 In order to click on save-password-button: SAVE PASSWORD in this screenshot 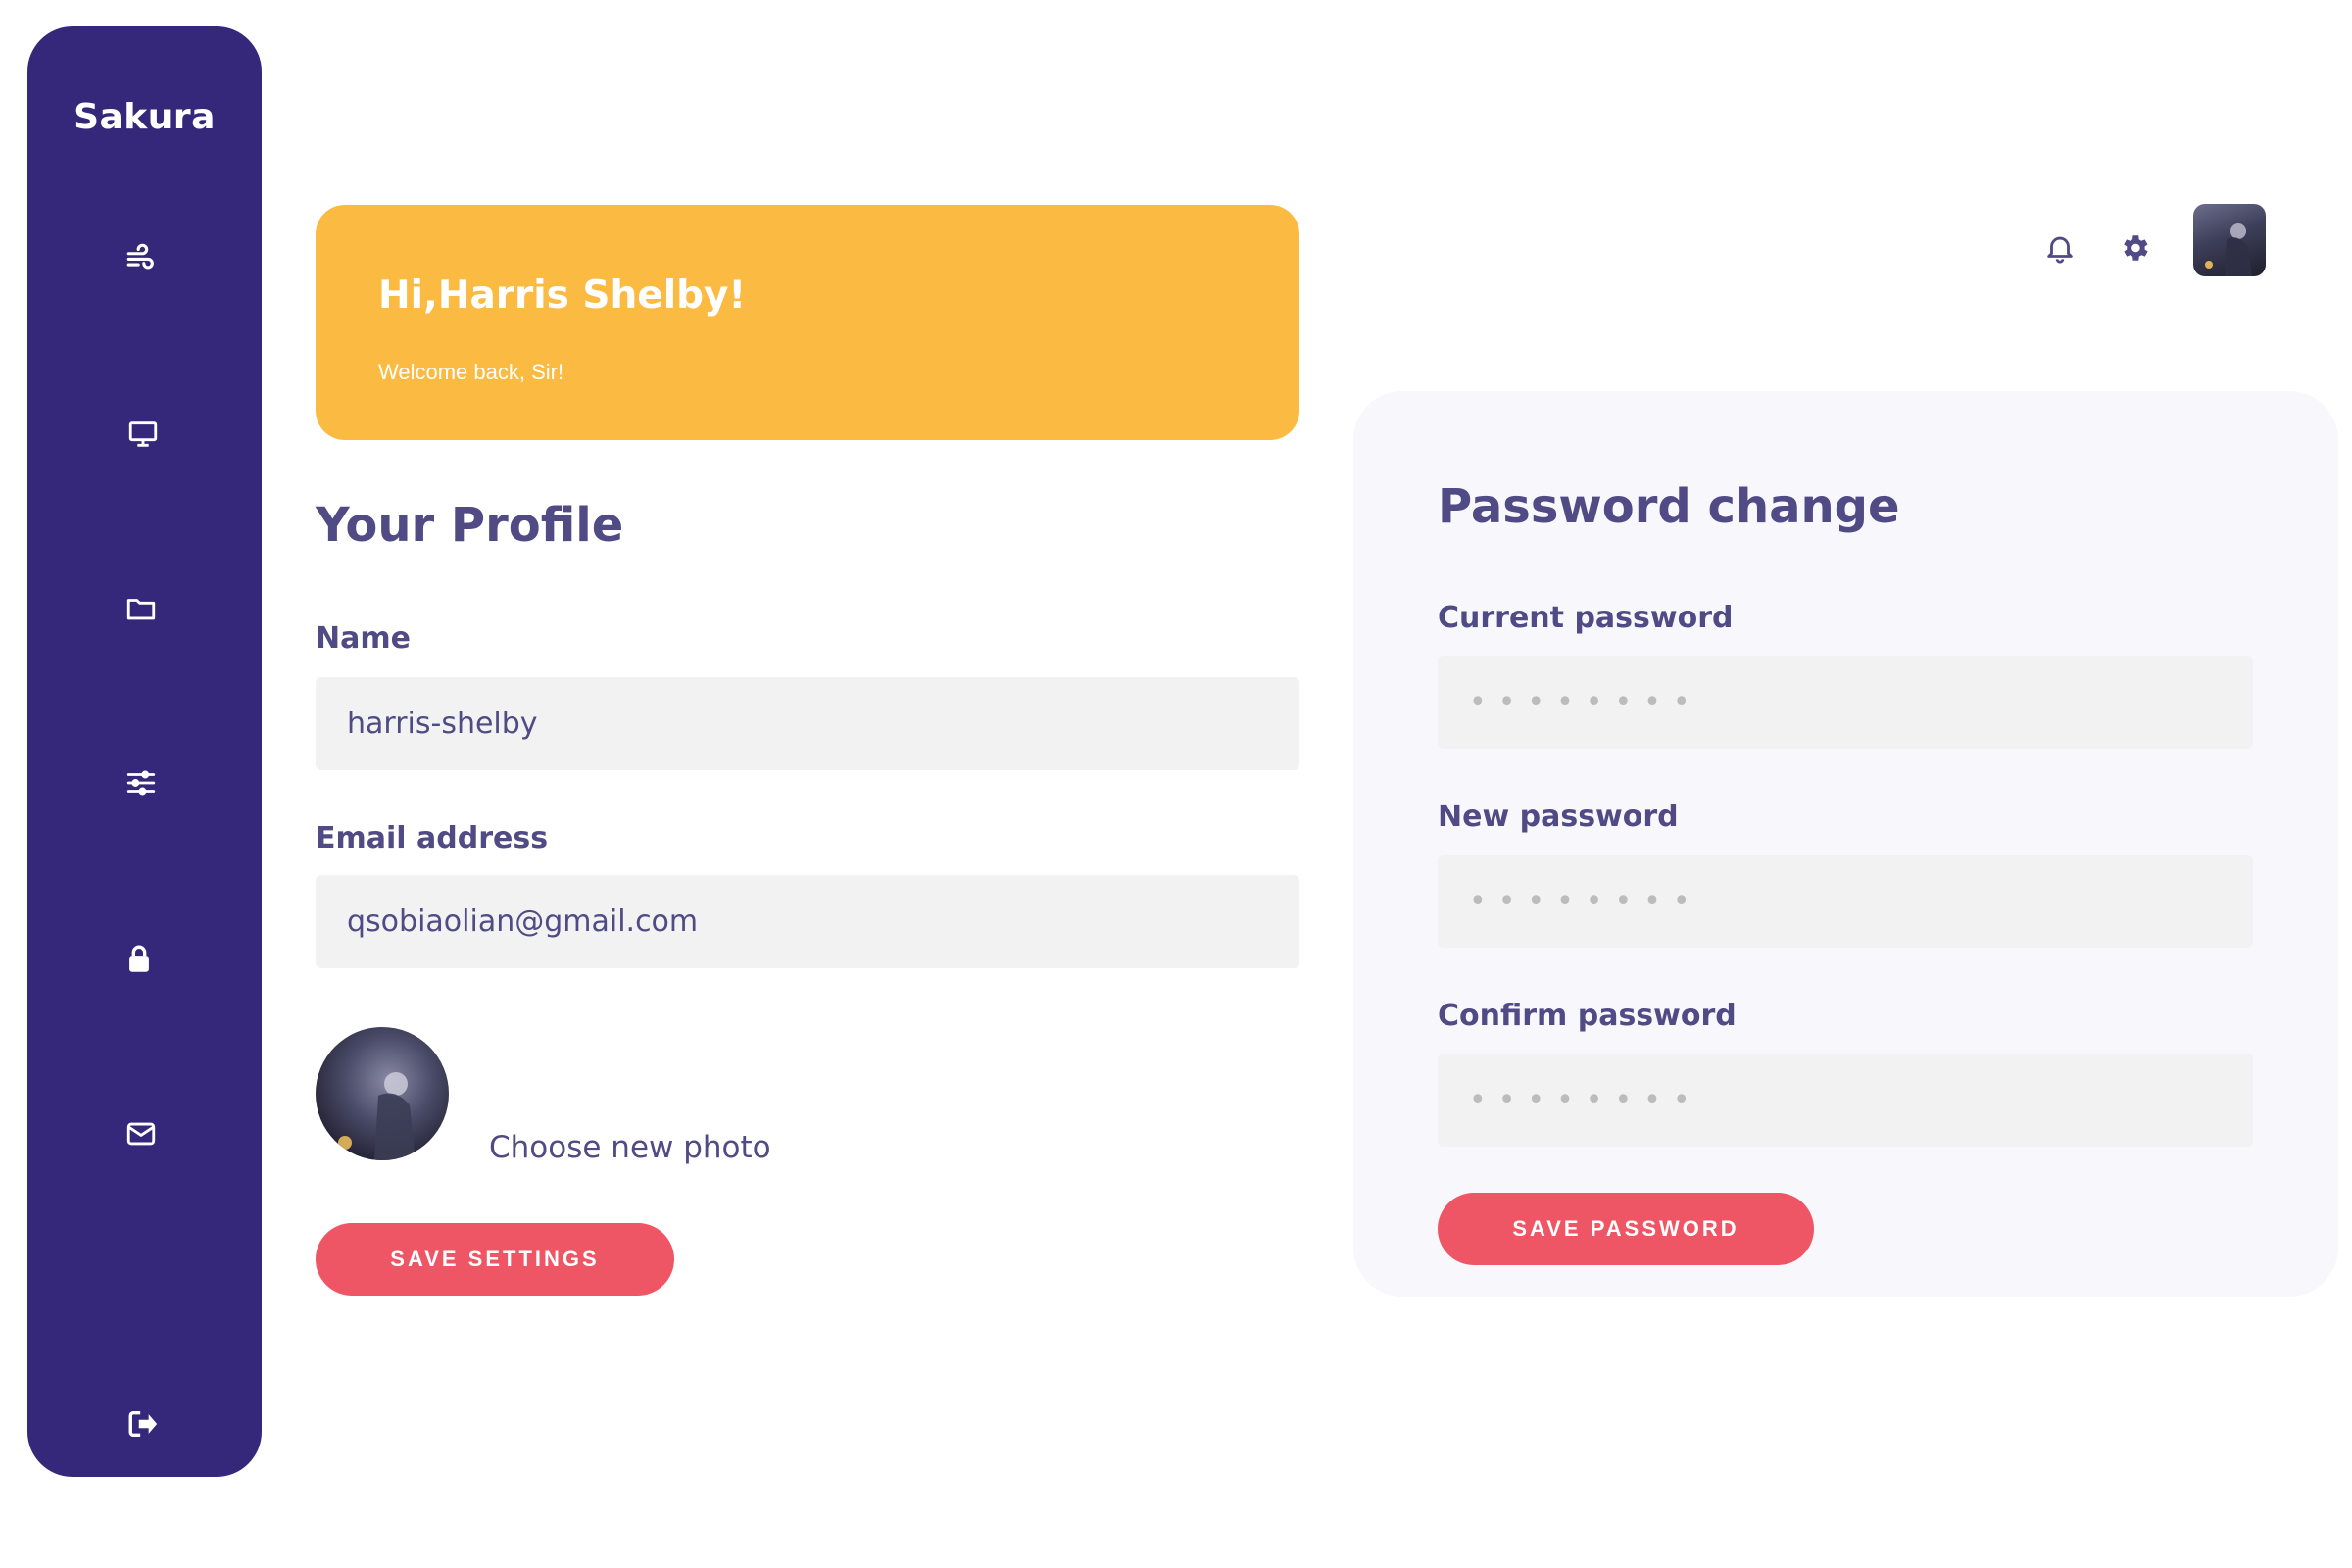, I will do `click(1626, 1229)`.